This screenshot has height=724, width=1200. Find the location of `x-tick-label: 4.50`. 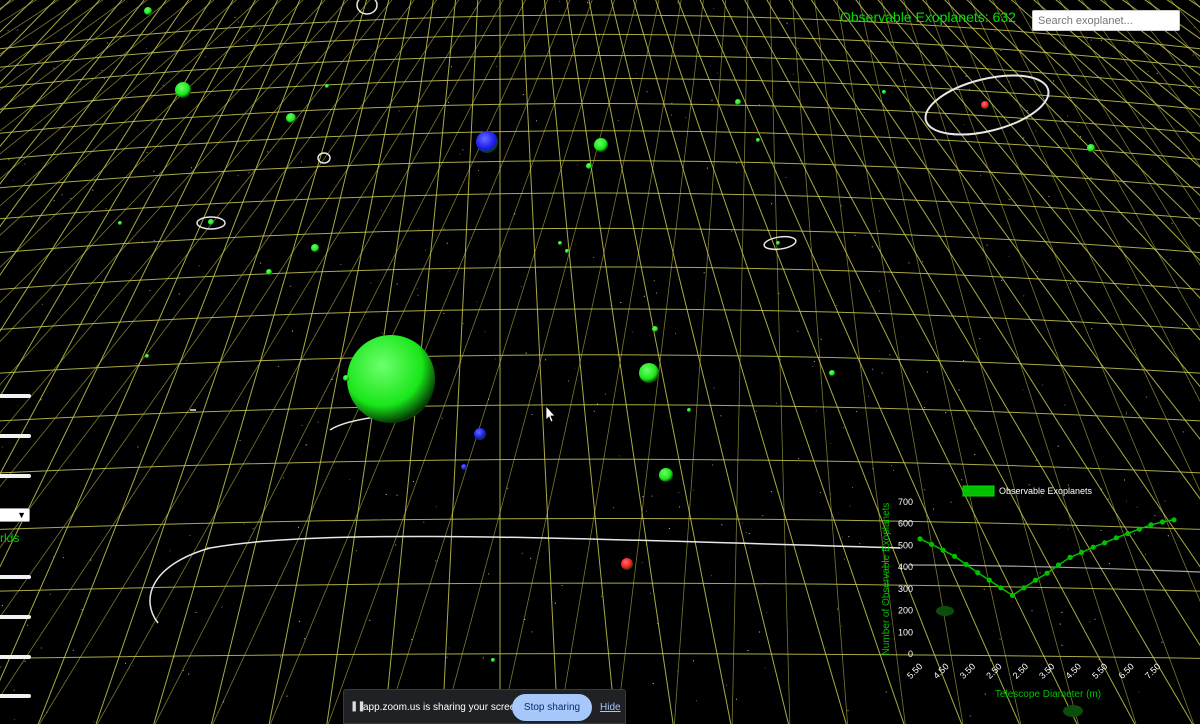

x-tick-label: 4.50 is located at coordinates (1073, 670).